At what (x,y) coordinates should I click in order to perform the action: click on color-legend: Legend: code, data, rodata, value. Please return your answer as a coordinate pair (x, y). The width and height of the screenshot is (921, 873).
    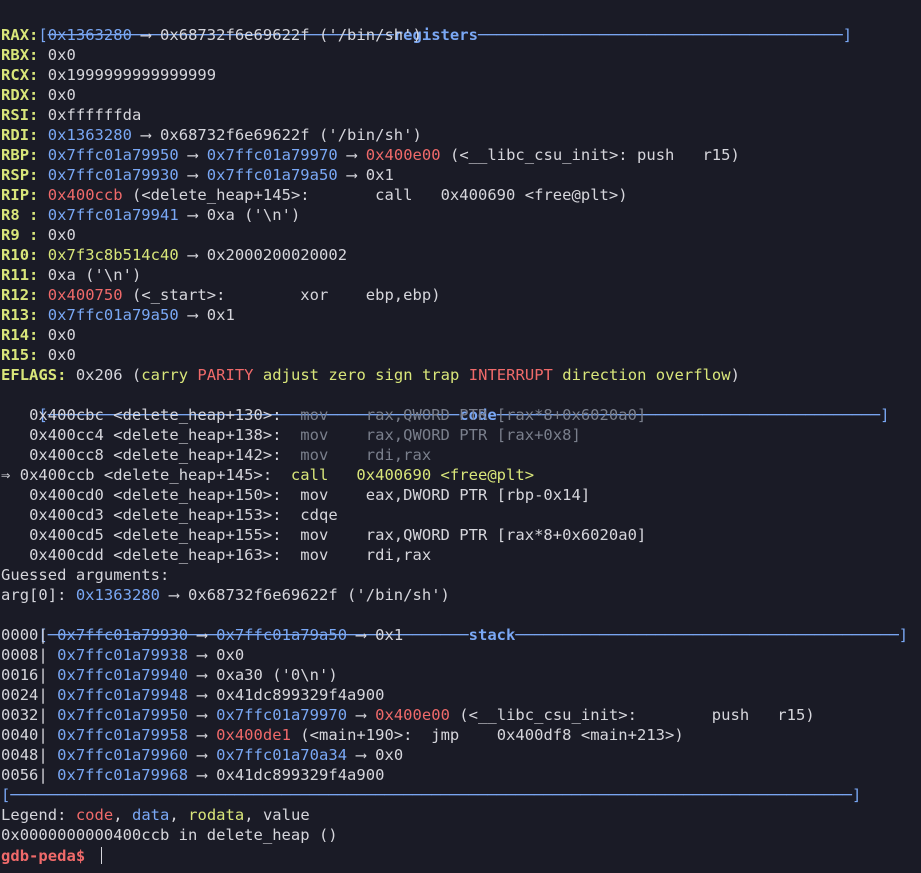
    Looking at the image, I should click on (155, 815).